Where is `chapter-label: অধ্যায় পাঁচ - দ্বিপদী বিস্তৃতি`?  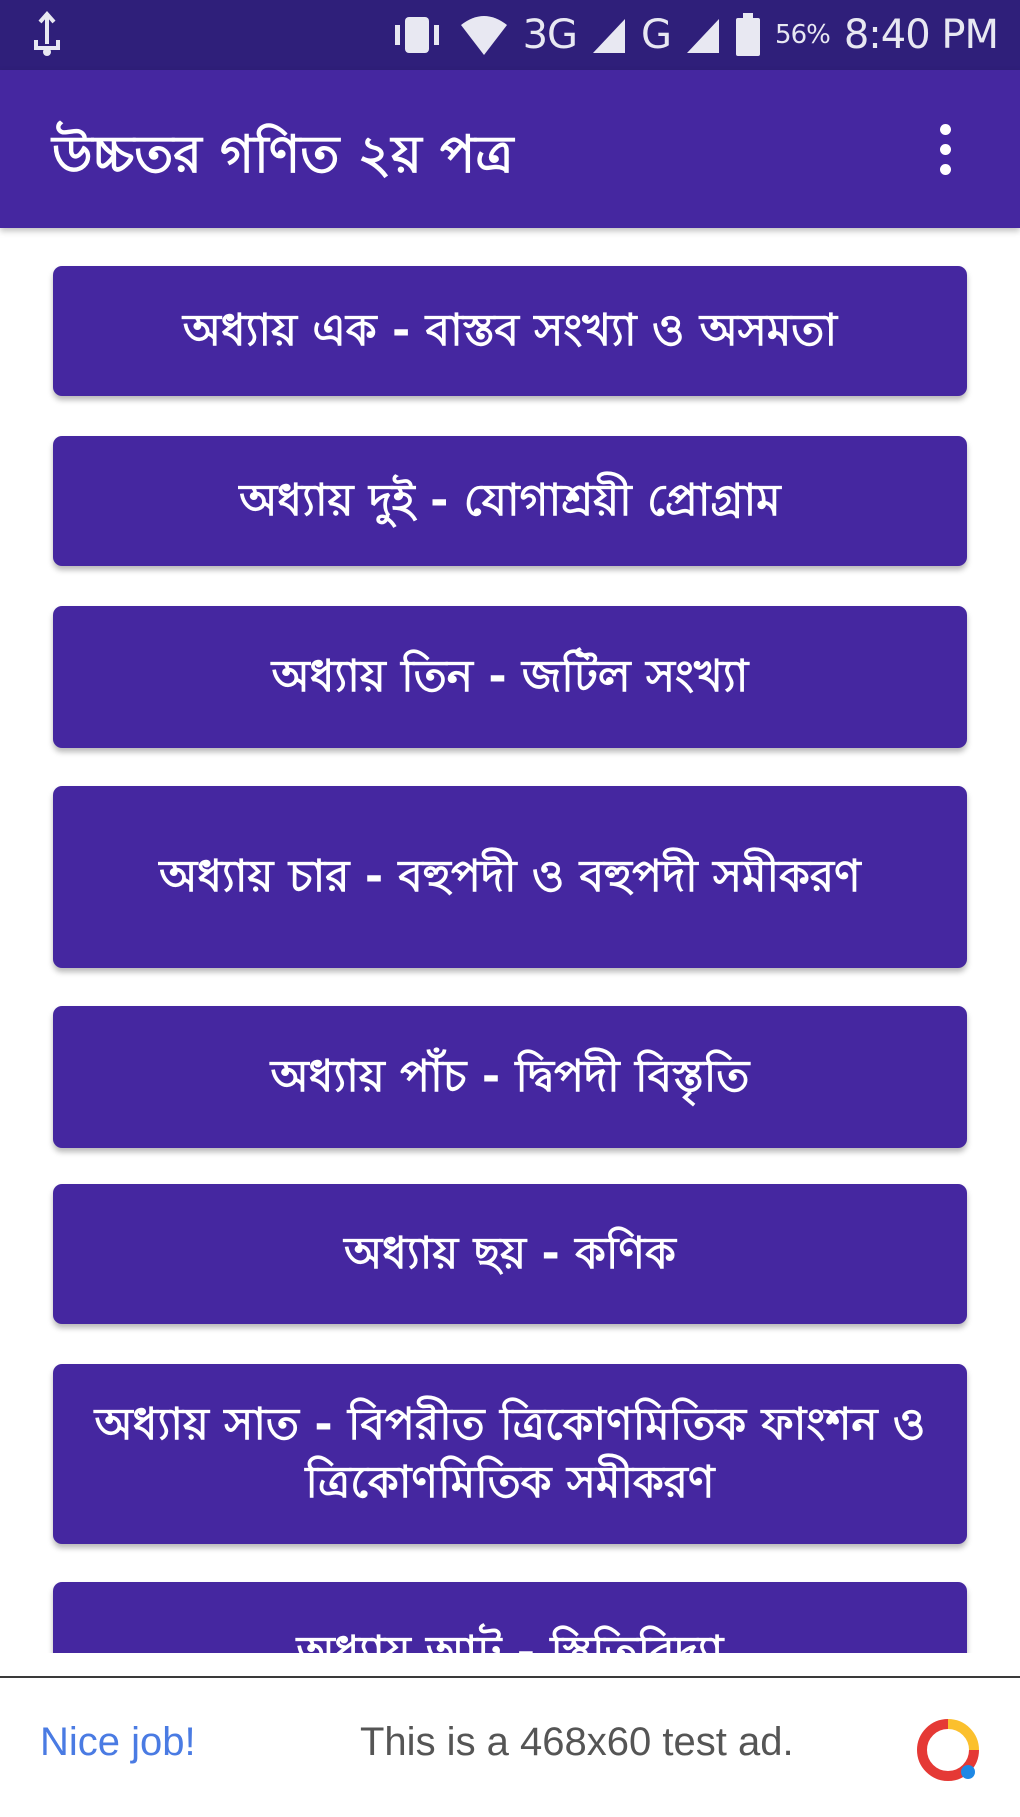 chapter-label: অধ্যায় পাঁচ - দ্বিপদী বিস্তৃতি is located at coordinates (510, 1076).